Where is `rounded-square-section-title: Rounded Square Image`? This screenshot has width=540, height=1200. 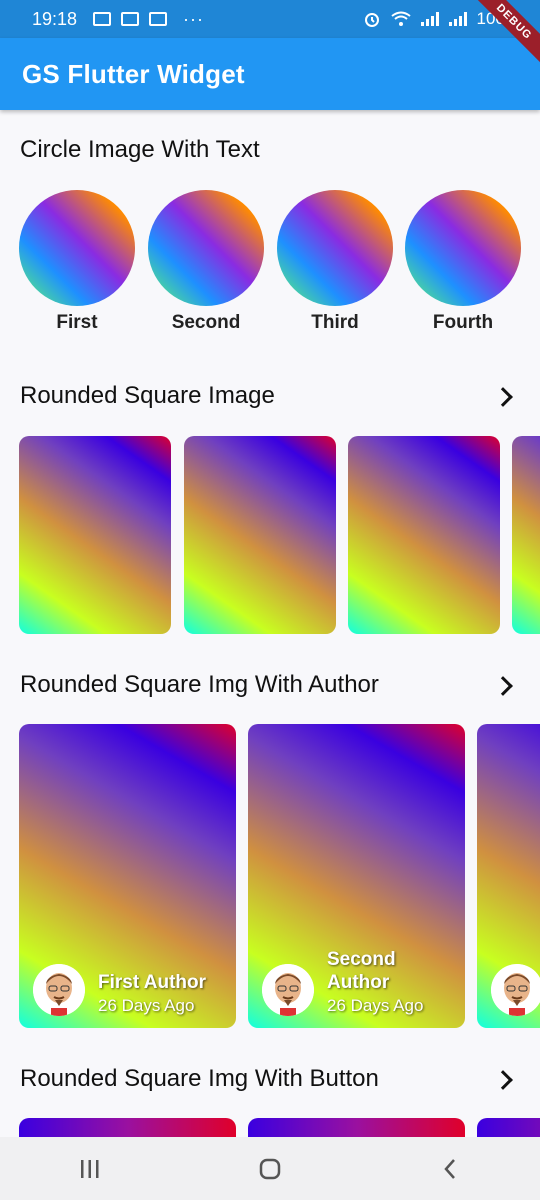 rounded-square-section-title: Rounded Square Image is located at coordinates (147, 395).